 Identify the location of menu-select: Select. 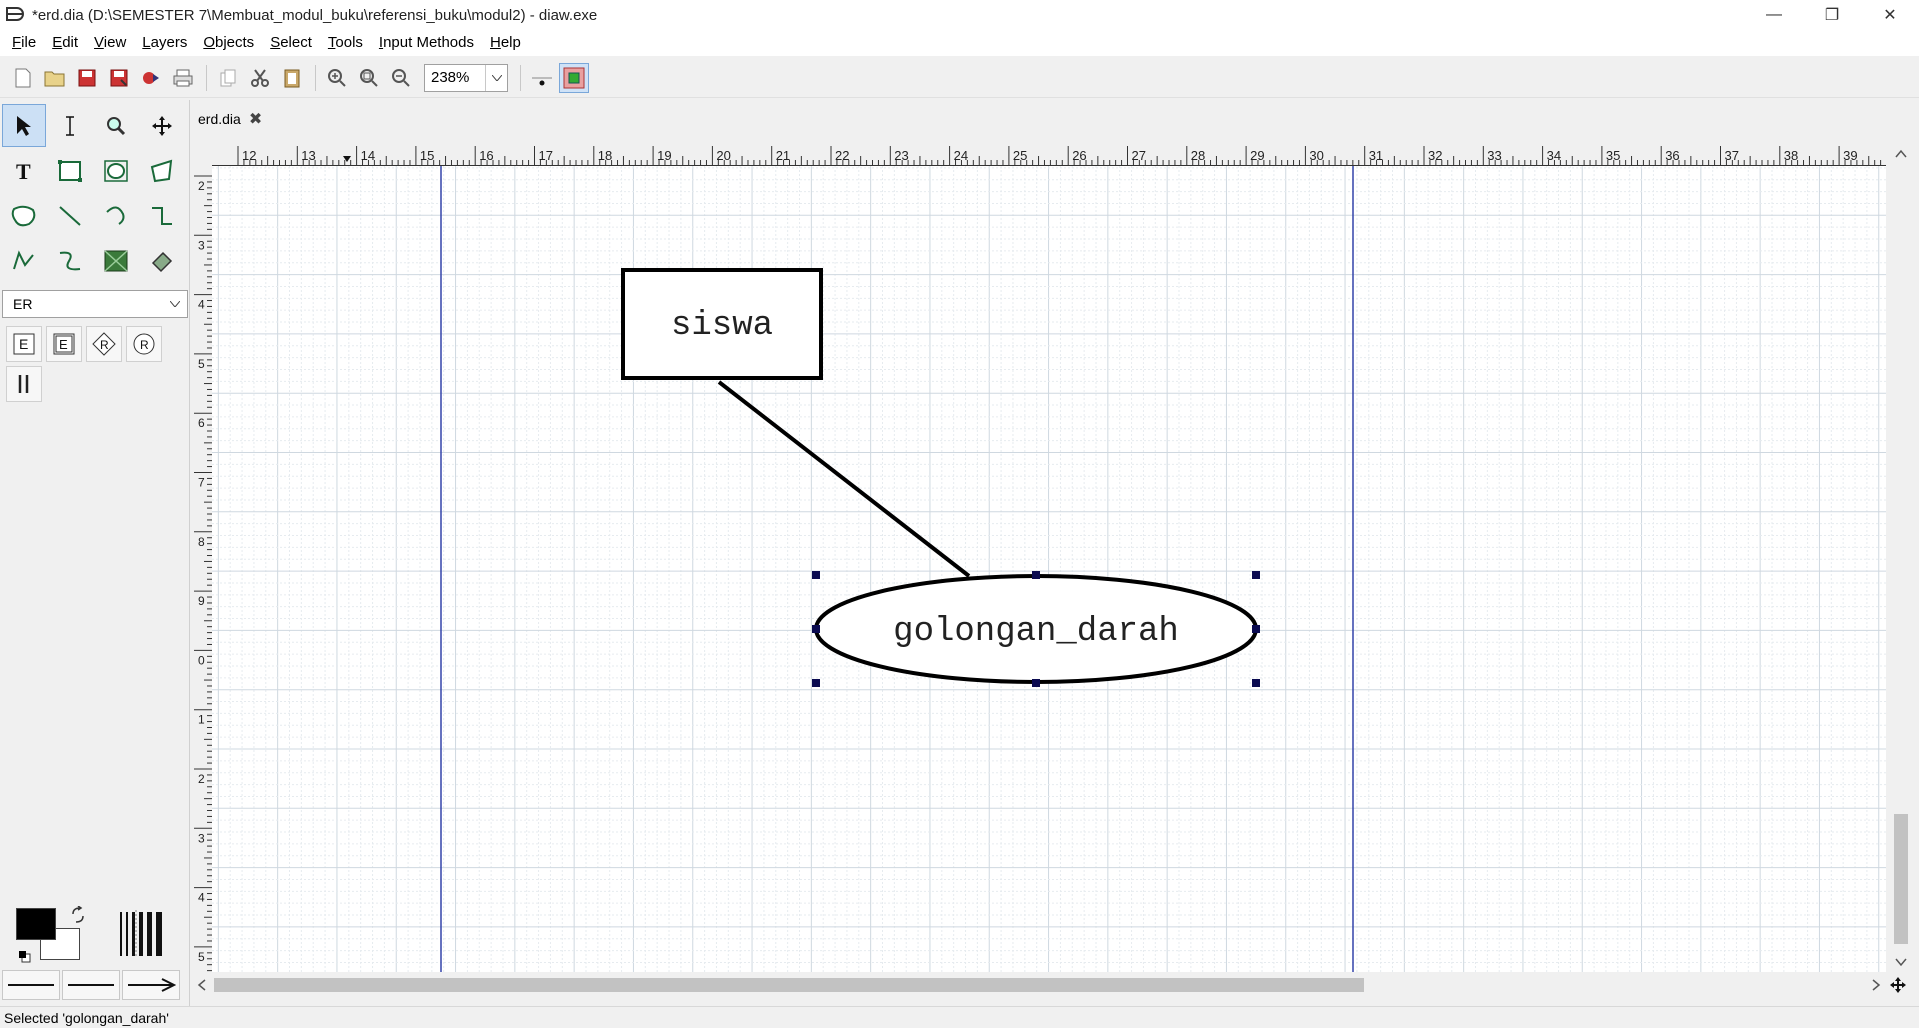
(291, 43).